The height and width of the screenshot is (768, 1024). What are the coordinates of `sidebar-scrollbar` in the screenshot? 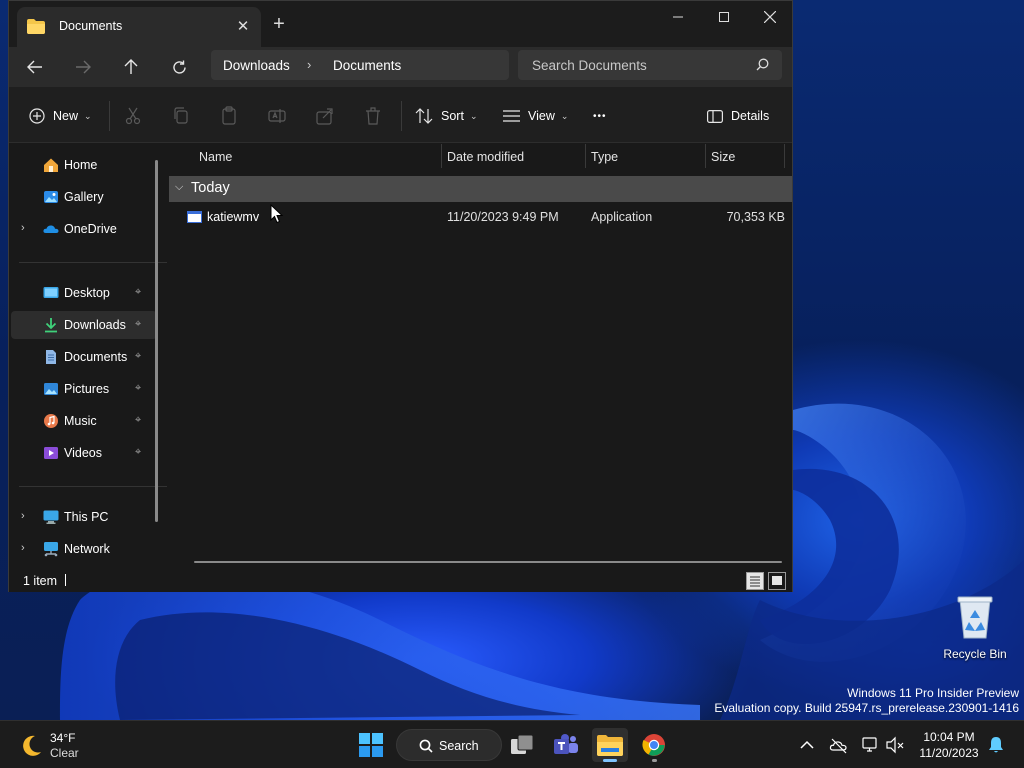 It's located at (156, 341).